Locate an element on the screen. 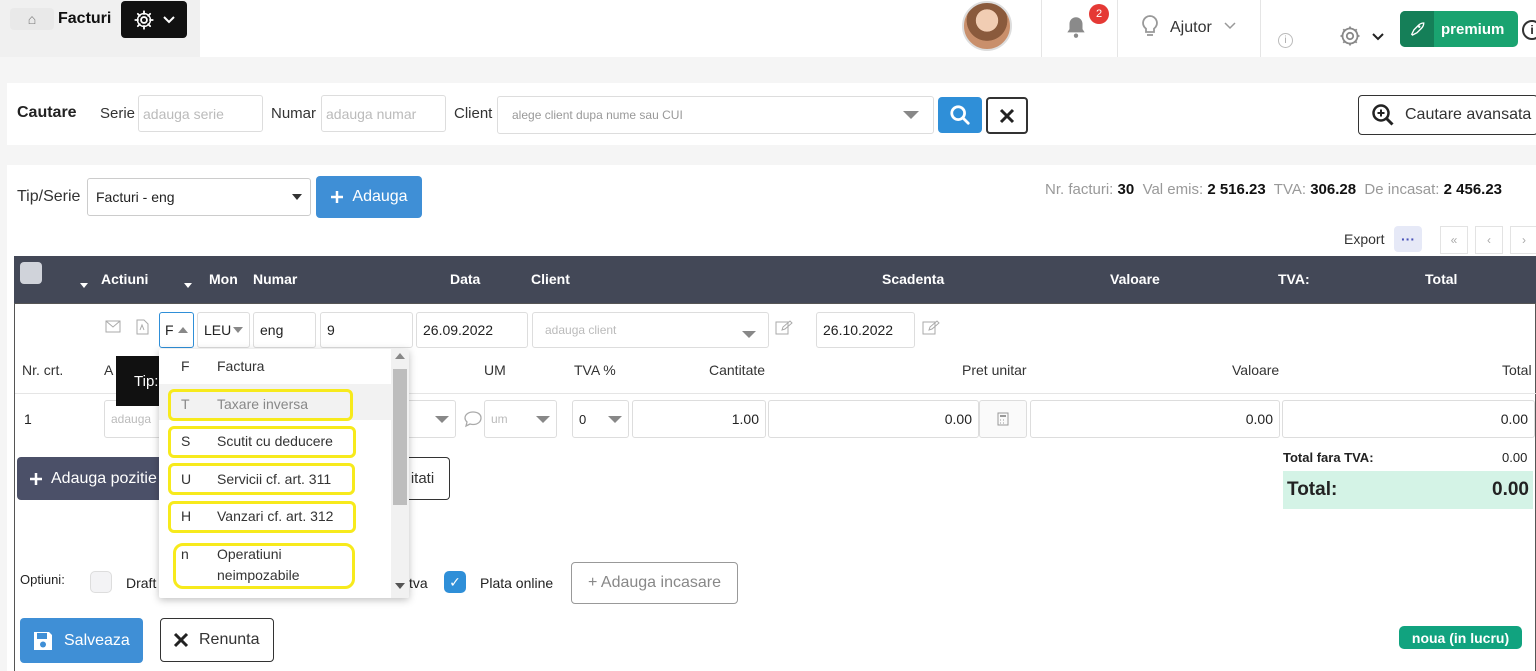 The height and width of the screenshot is (671, 1536). plata-online-checkbox: ✓ is located at coordinates (455, 582).